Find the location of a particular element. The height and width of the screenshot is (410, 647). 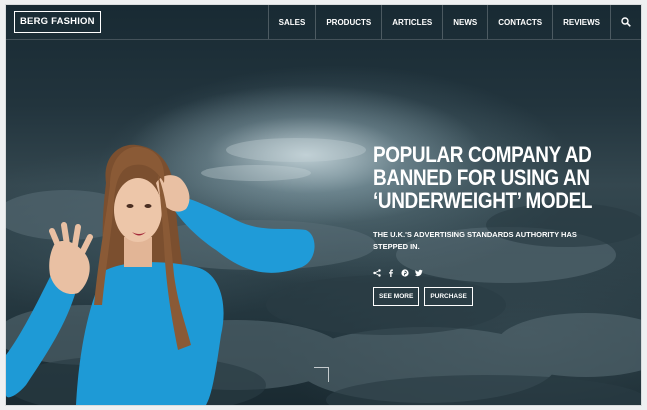

nav-item-sales: SALES is located at coordinates (291, 22).